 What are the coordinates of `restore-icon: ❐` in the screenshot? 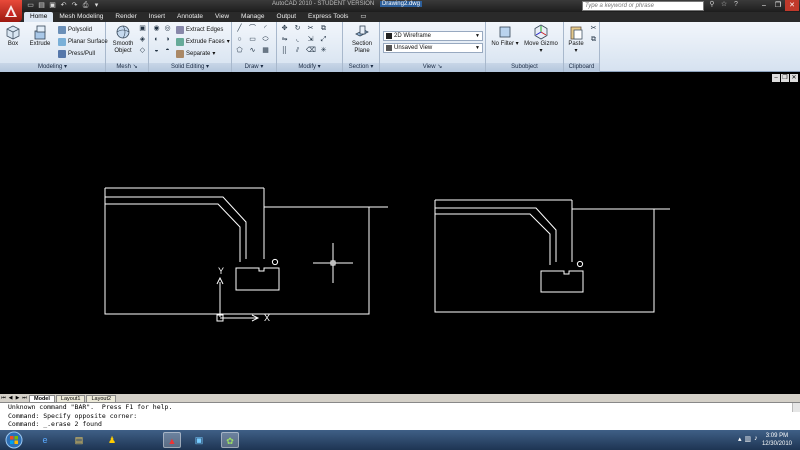 It's located at (778, 5).